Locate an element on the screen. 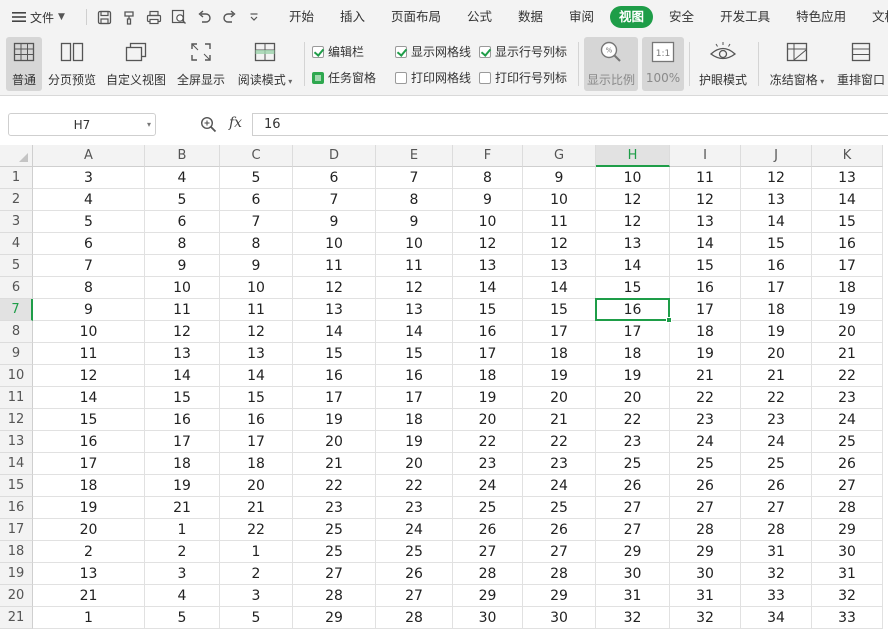 This screenshot has height=632, width=888. row-header-18: 18 is located at coordinates (16, 552).